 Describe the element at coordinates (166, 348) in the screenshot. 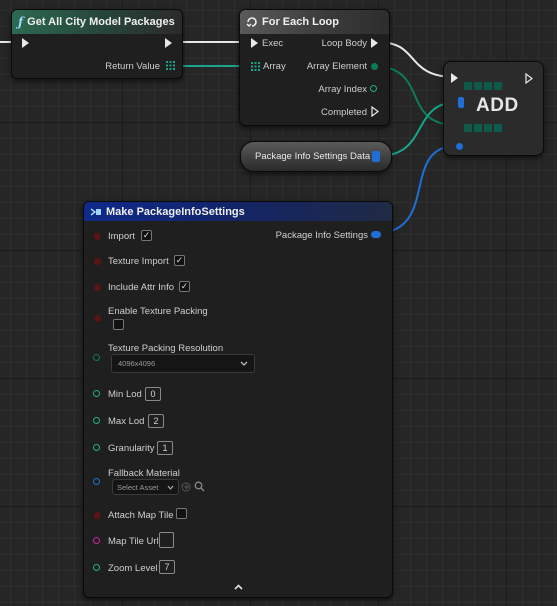

I see `resolution-label: Texture Packing Resolution` at that location.